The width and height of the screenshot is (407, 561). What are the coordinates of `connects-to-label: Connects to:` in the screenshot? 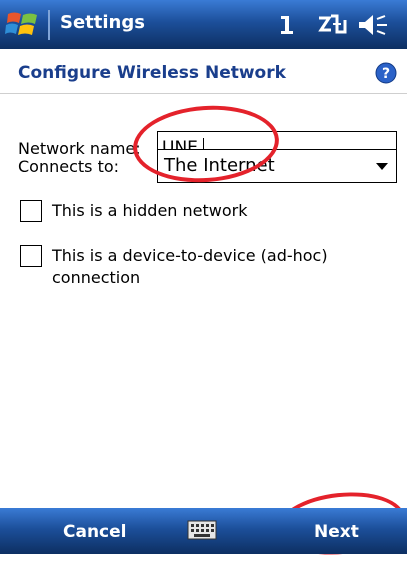 It's located at (69, 166).